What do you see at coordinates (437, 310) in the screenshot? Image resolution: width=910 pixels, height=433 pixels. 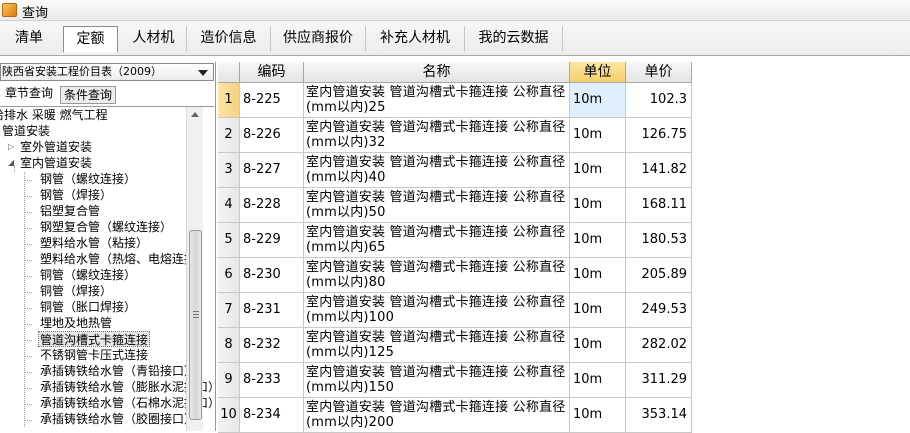 I see `cell-name: 室内管道安装 管道沟槽式卡箍连接 公称直径(mm以内)100` at bounding box center [437, 310].